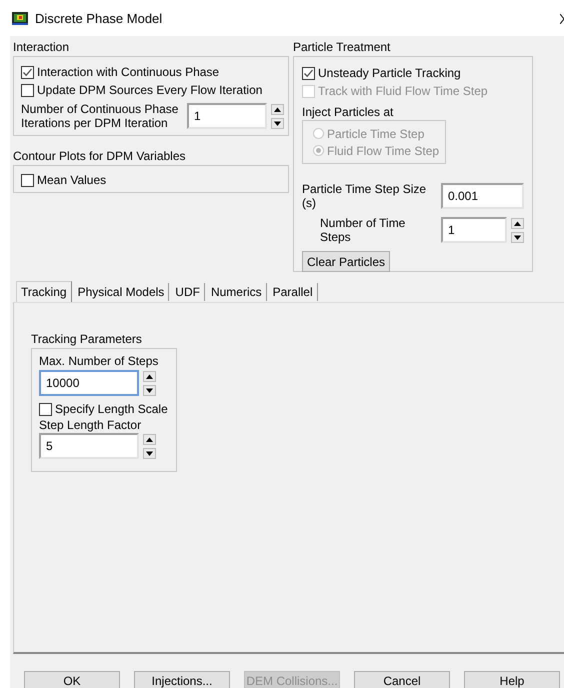  What do you see at coordinates (149, 90) in the screenshot?
I see `checkbox-label: Update DPM Sources Every Flow Iteration` at bounding box center [149, 90].